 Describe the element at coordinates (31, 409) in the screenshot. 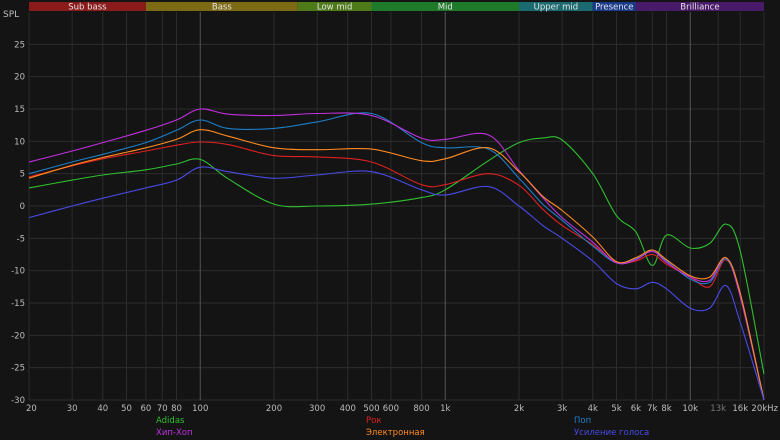

I see `x-tick-label: 20` at that location.